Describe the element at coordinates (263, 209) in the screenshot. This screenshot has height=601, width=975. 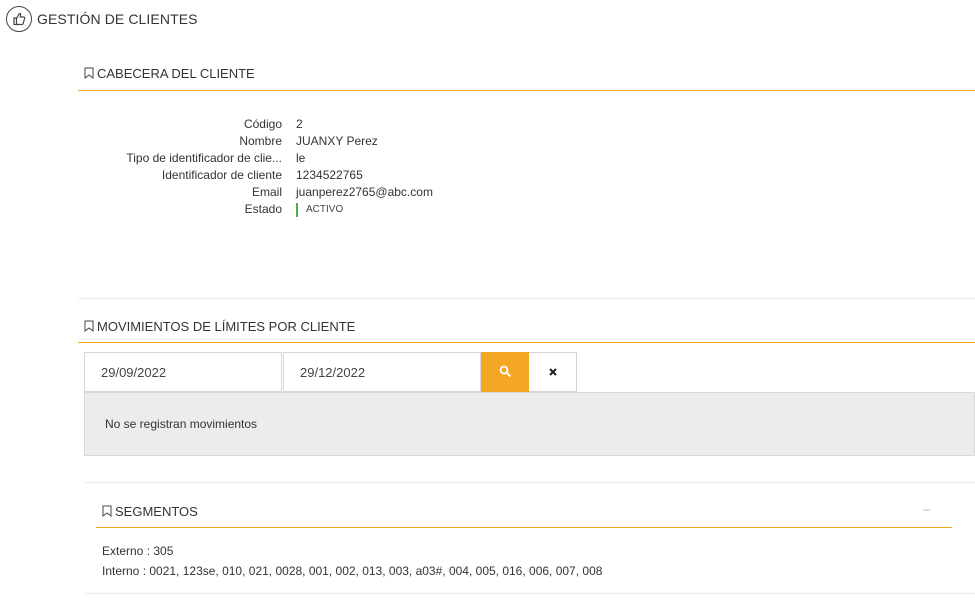
I see `field-label: Estado` at that location.